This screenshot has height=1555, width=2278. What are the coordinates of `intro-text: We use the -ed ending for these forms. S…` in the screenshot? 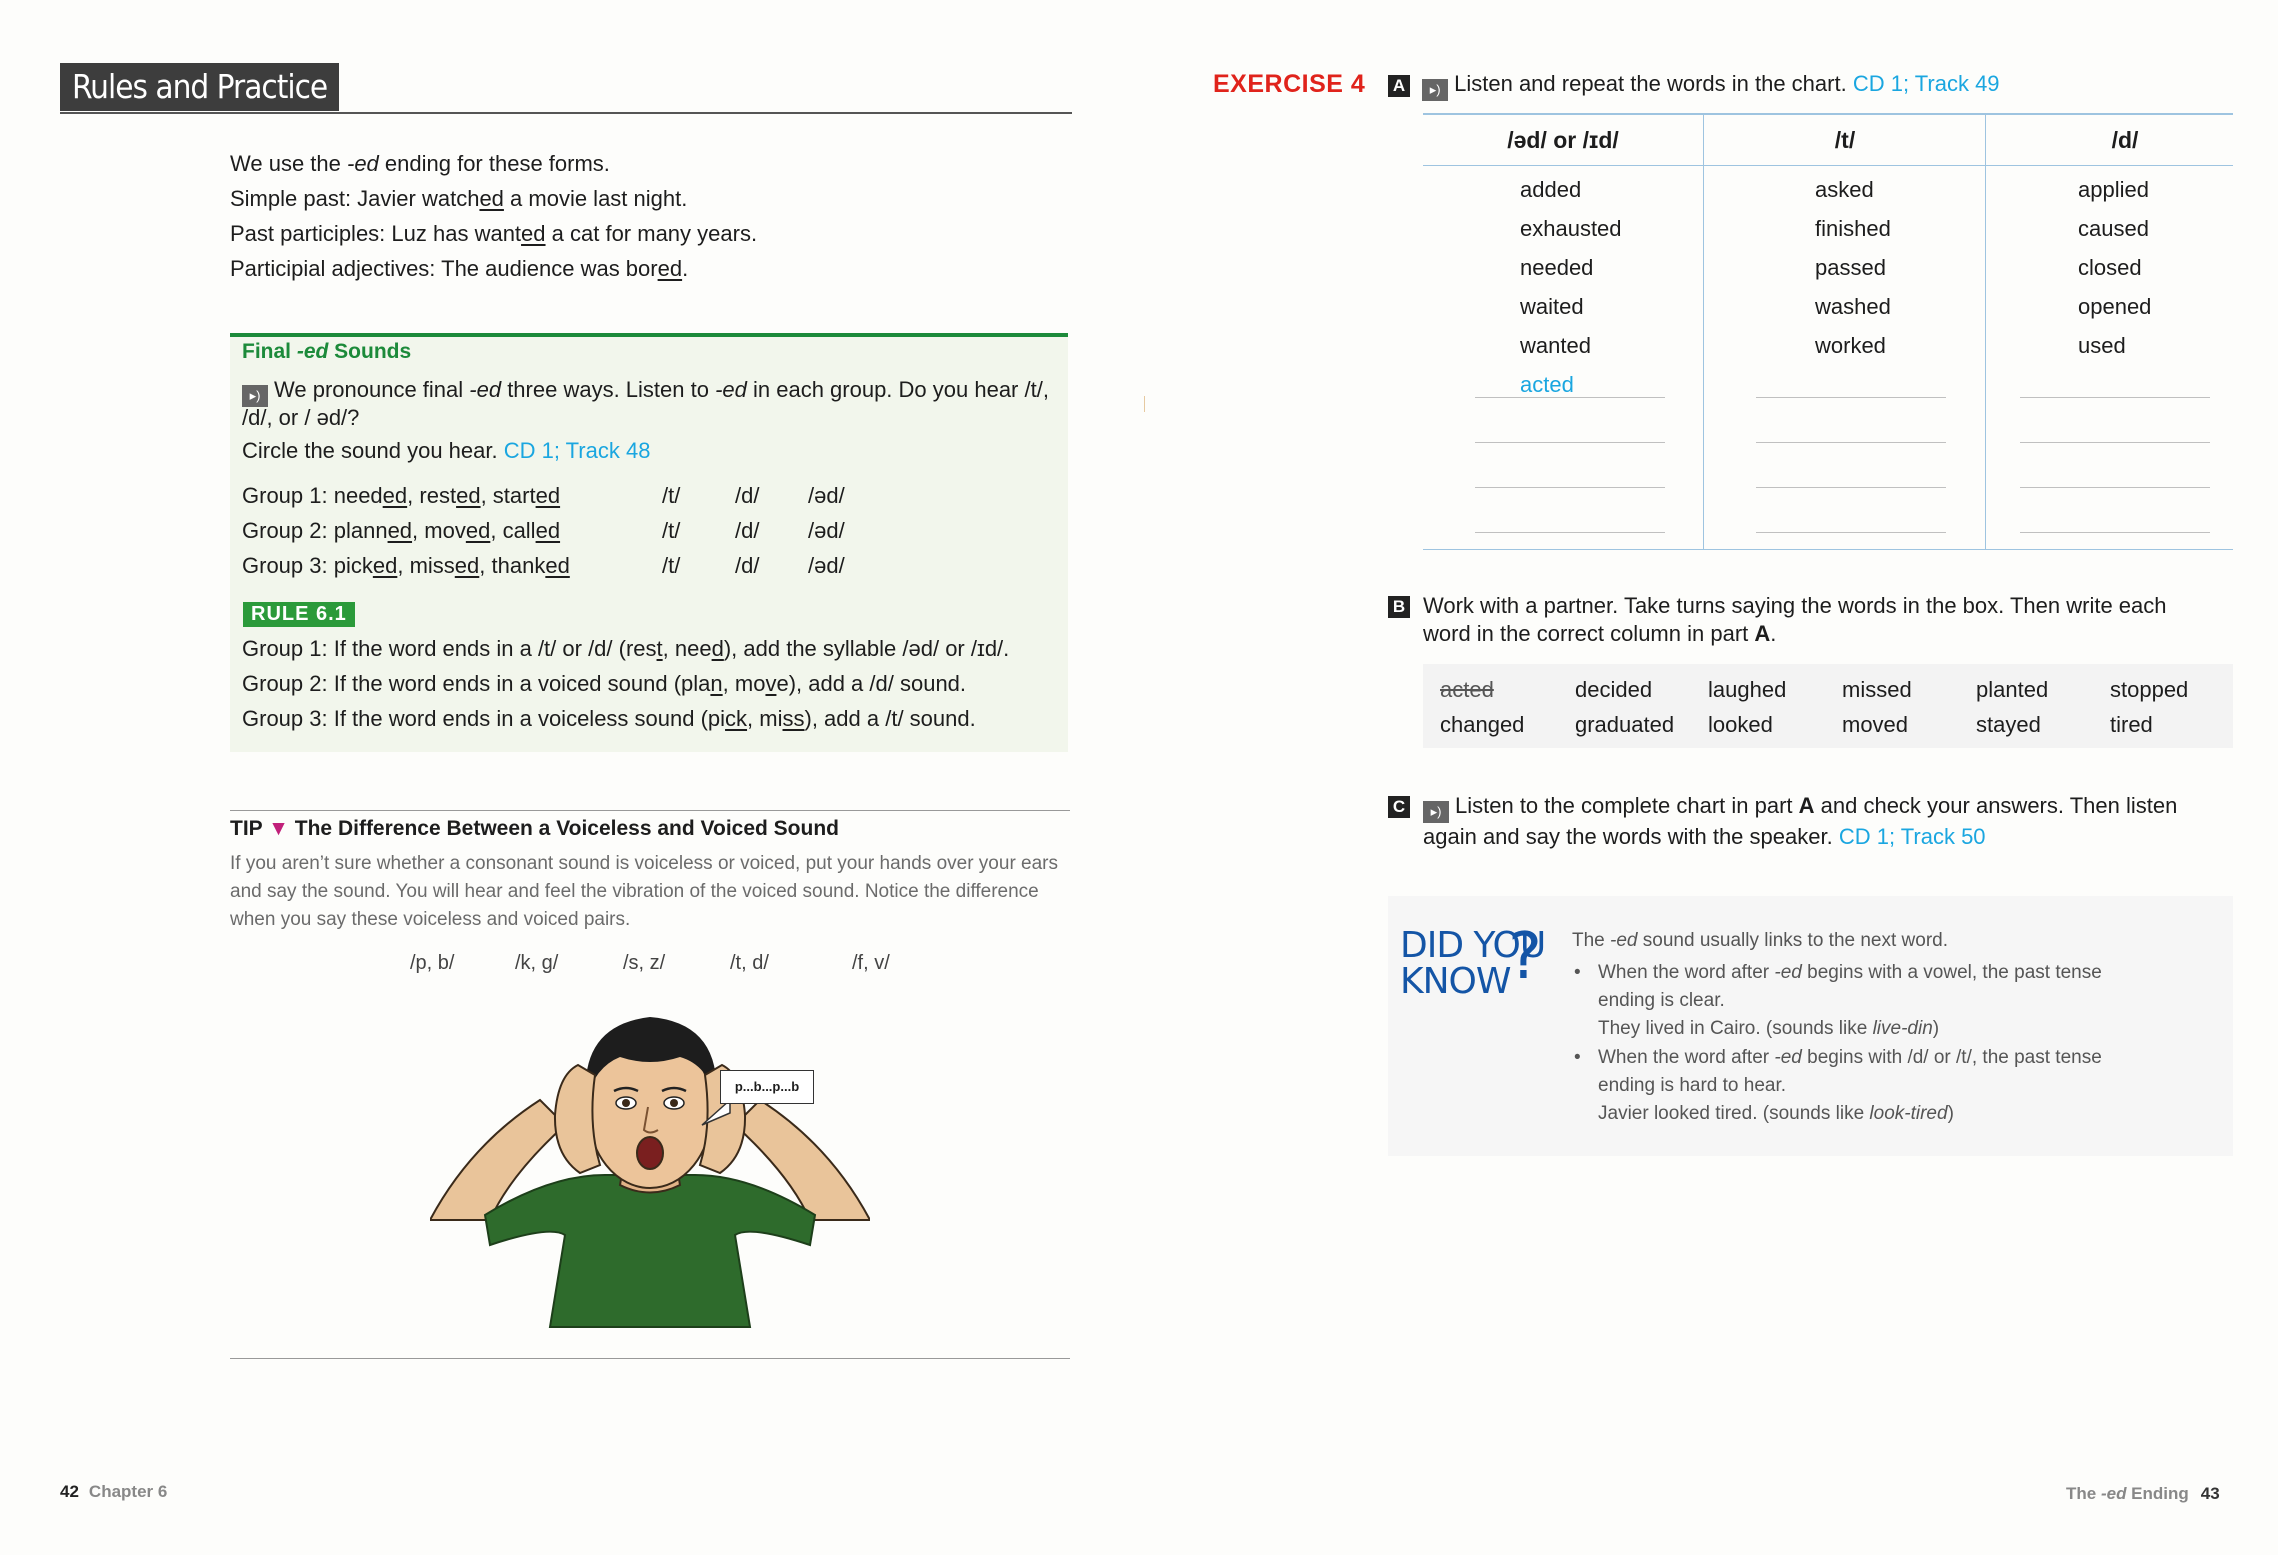 It's located at (493, 216).